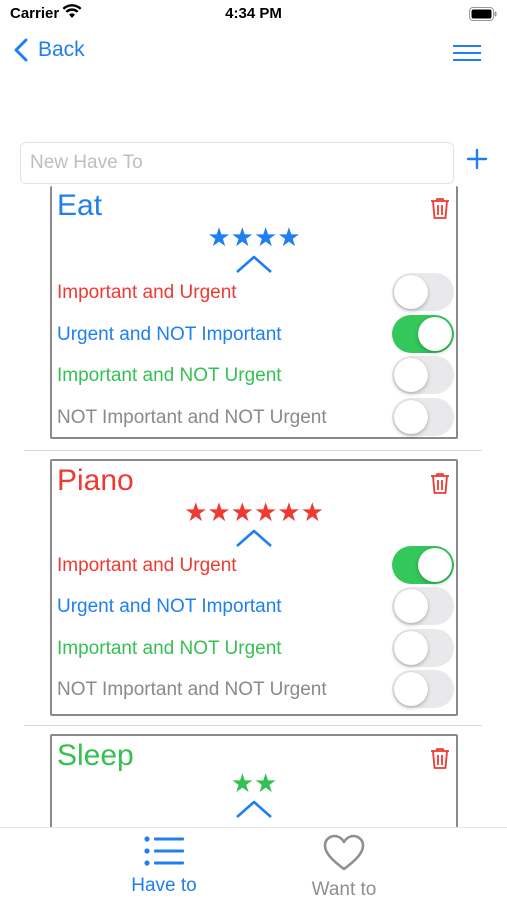 Image resolution: width=507 pixels, height=900 pixels. What do you see at coordinates (254, 237) in the screenshot?
I see `priority-stars: ★★★★` at bounding box center [254, 237].